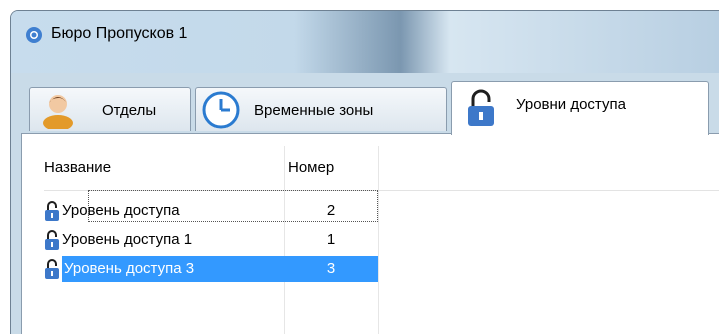 Image resolution: width=719 pixels, height=334 pixels. I want to click on tab-label: Отделы, so click(129, 110).